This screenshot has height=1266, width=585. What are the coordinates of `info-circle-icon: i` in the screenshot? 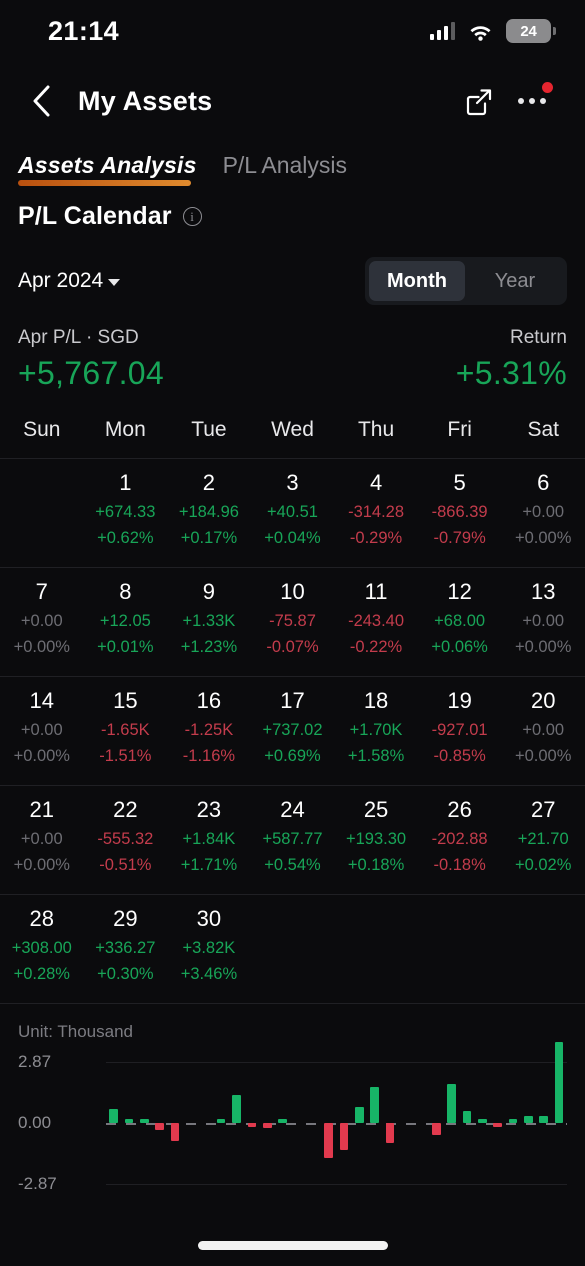 It's located at (192, 216).